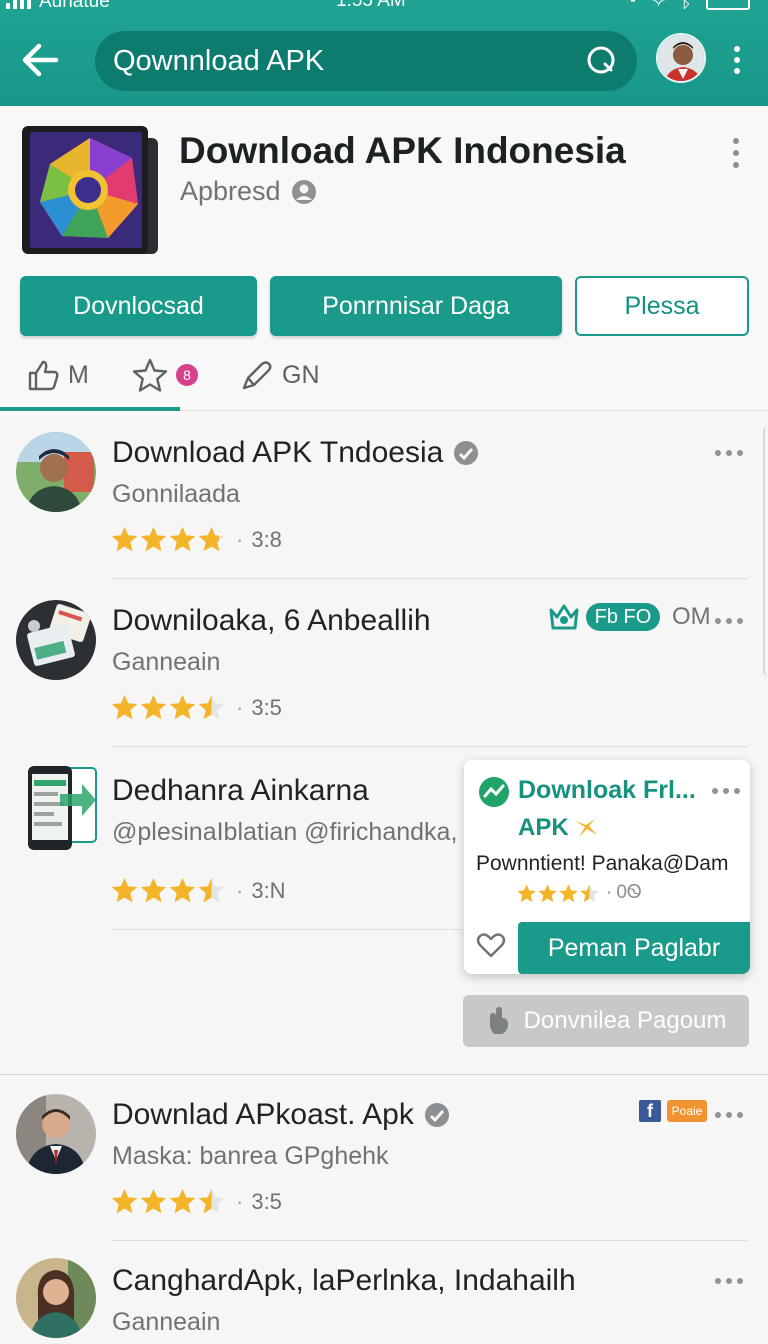 This screenshot has height=1344, width=768. Describe the element at coordinates (384, 1074) in the screenshot. I see `section-divider` at that location.